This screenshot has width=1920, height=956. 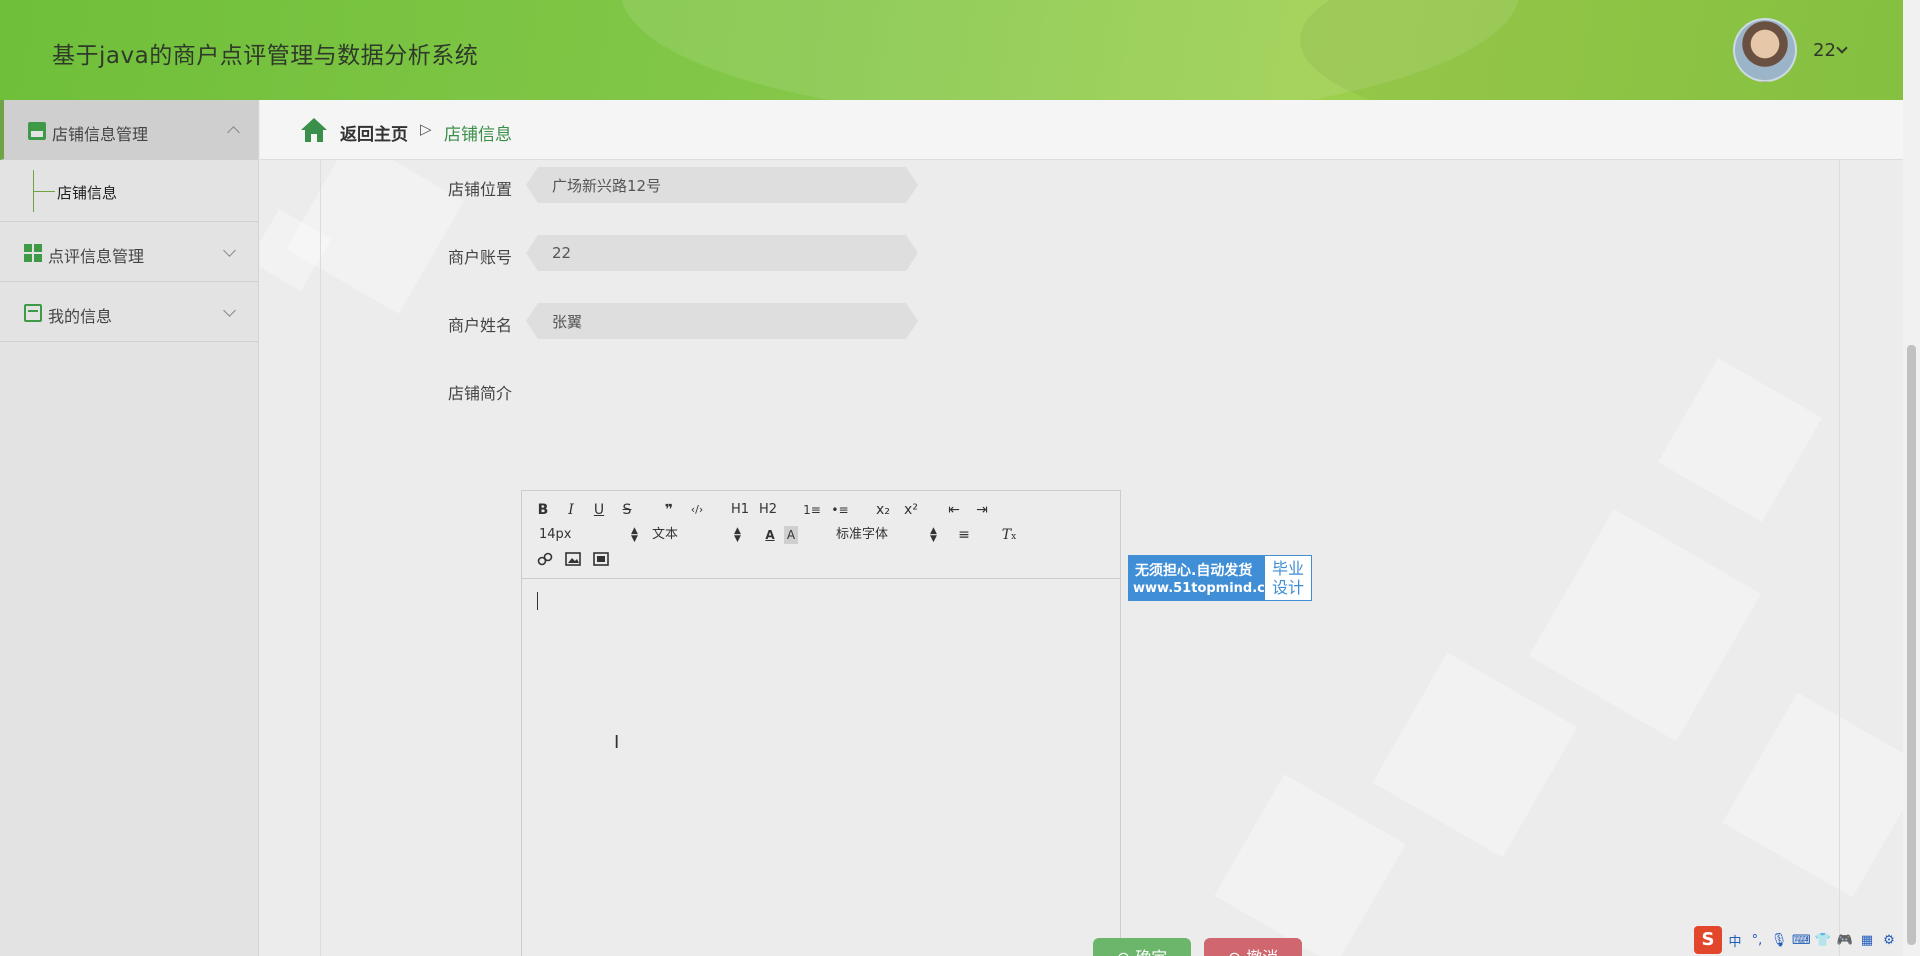 I want to click on watermark-box: 毕业 设计, so click(x=1288, y=578).